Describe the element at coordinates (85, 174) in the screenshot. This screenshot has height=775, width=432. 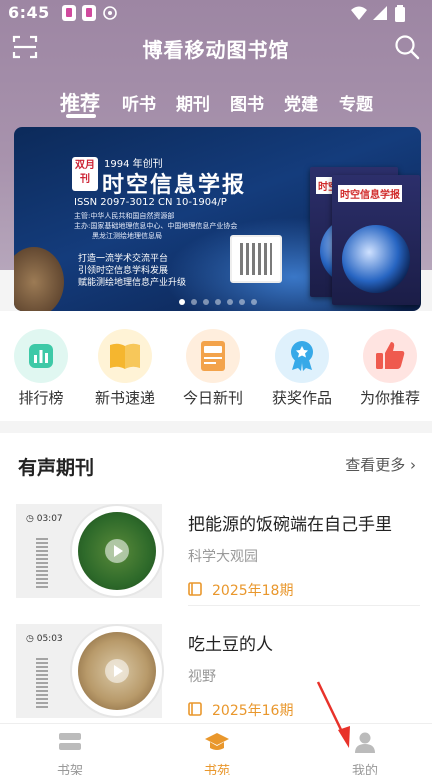
I see `banner-badge: 双月刊` at that location.